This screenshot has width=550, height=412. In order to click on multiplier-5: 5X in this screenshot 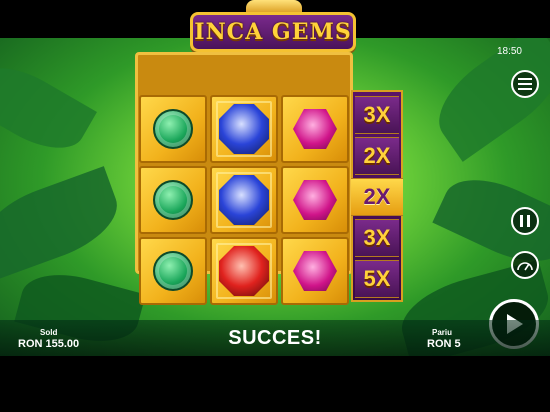, I will do `click(377, 279)`.